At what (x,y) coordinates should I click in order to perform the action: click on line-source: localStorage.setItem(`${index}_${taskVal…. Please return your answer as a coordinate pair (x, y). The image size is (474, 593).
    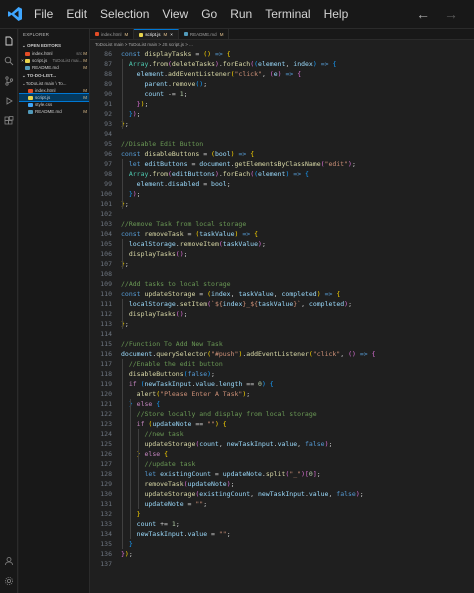
    Looking at the image, I should click on (236, 304).